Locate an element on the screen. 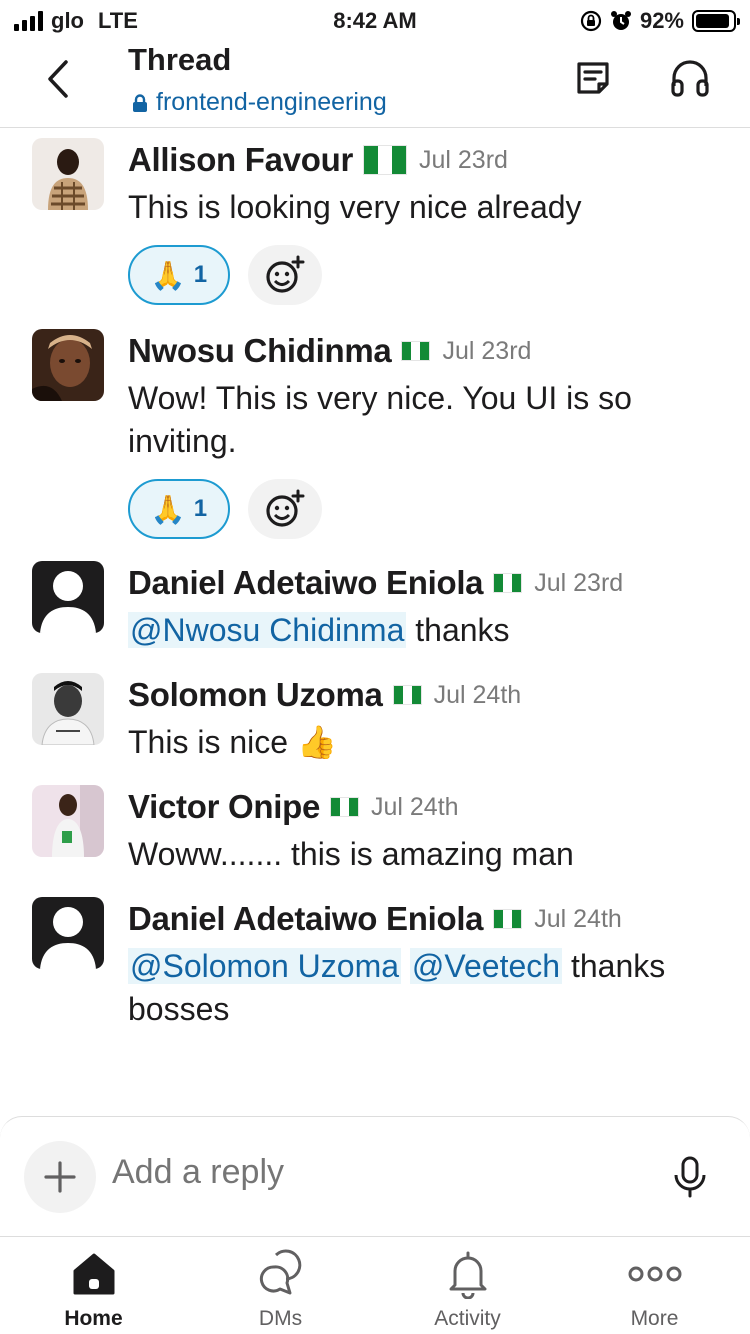 The image size is (750, 1334). message-text: @Nwosu Chidinma thanks is located at coordinates (424, 630).